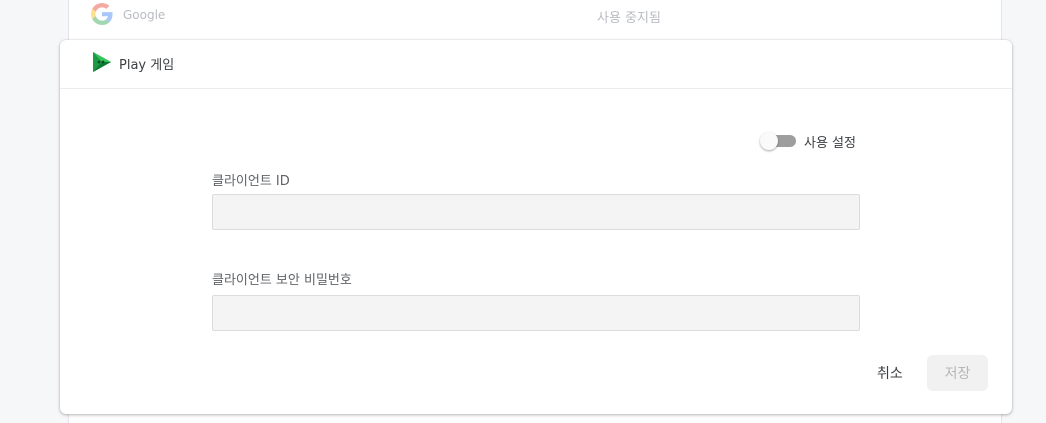 The height and width of the screenshot is (423, 1046). What do you see at coordinates (536, 313) in the screenshot?
I see `client-secret-input` at bounding box center [536, 313].